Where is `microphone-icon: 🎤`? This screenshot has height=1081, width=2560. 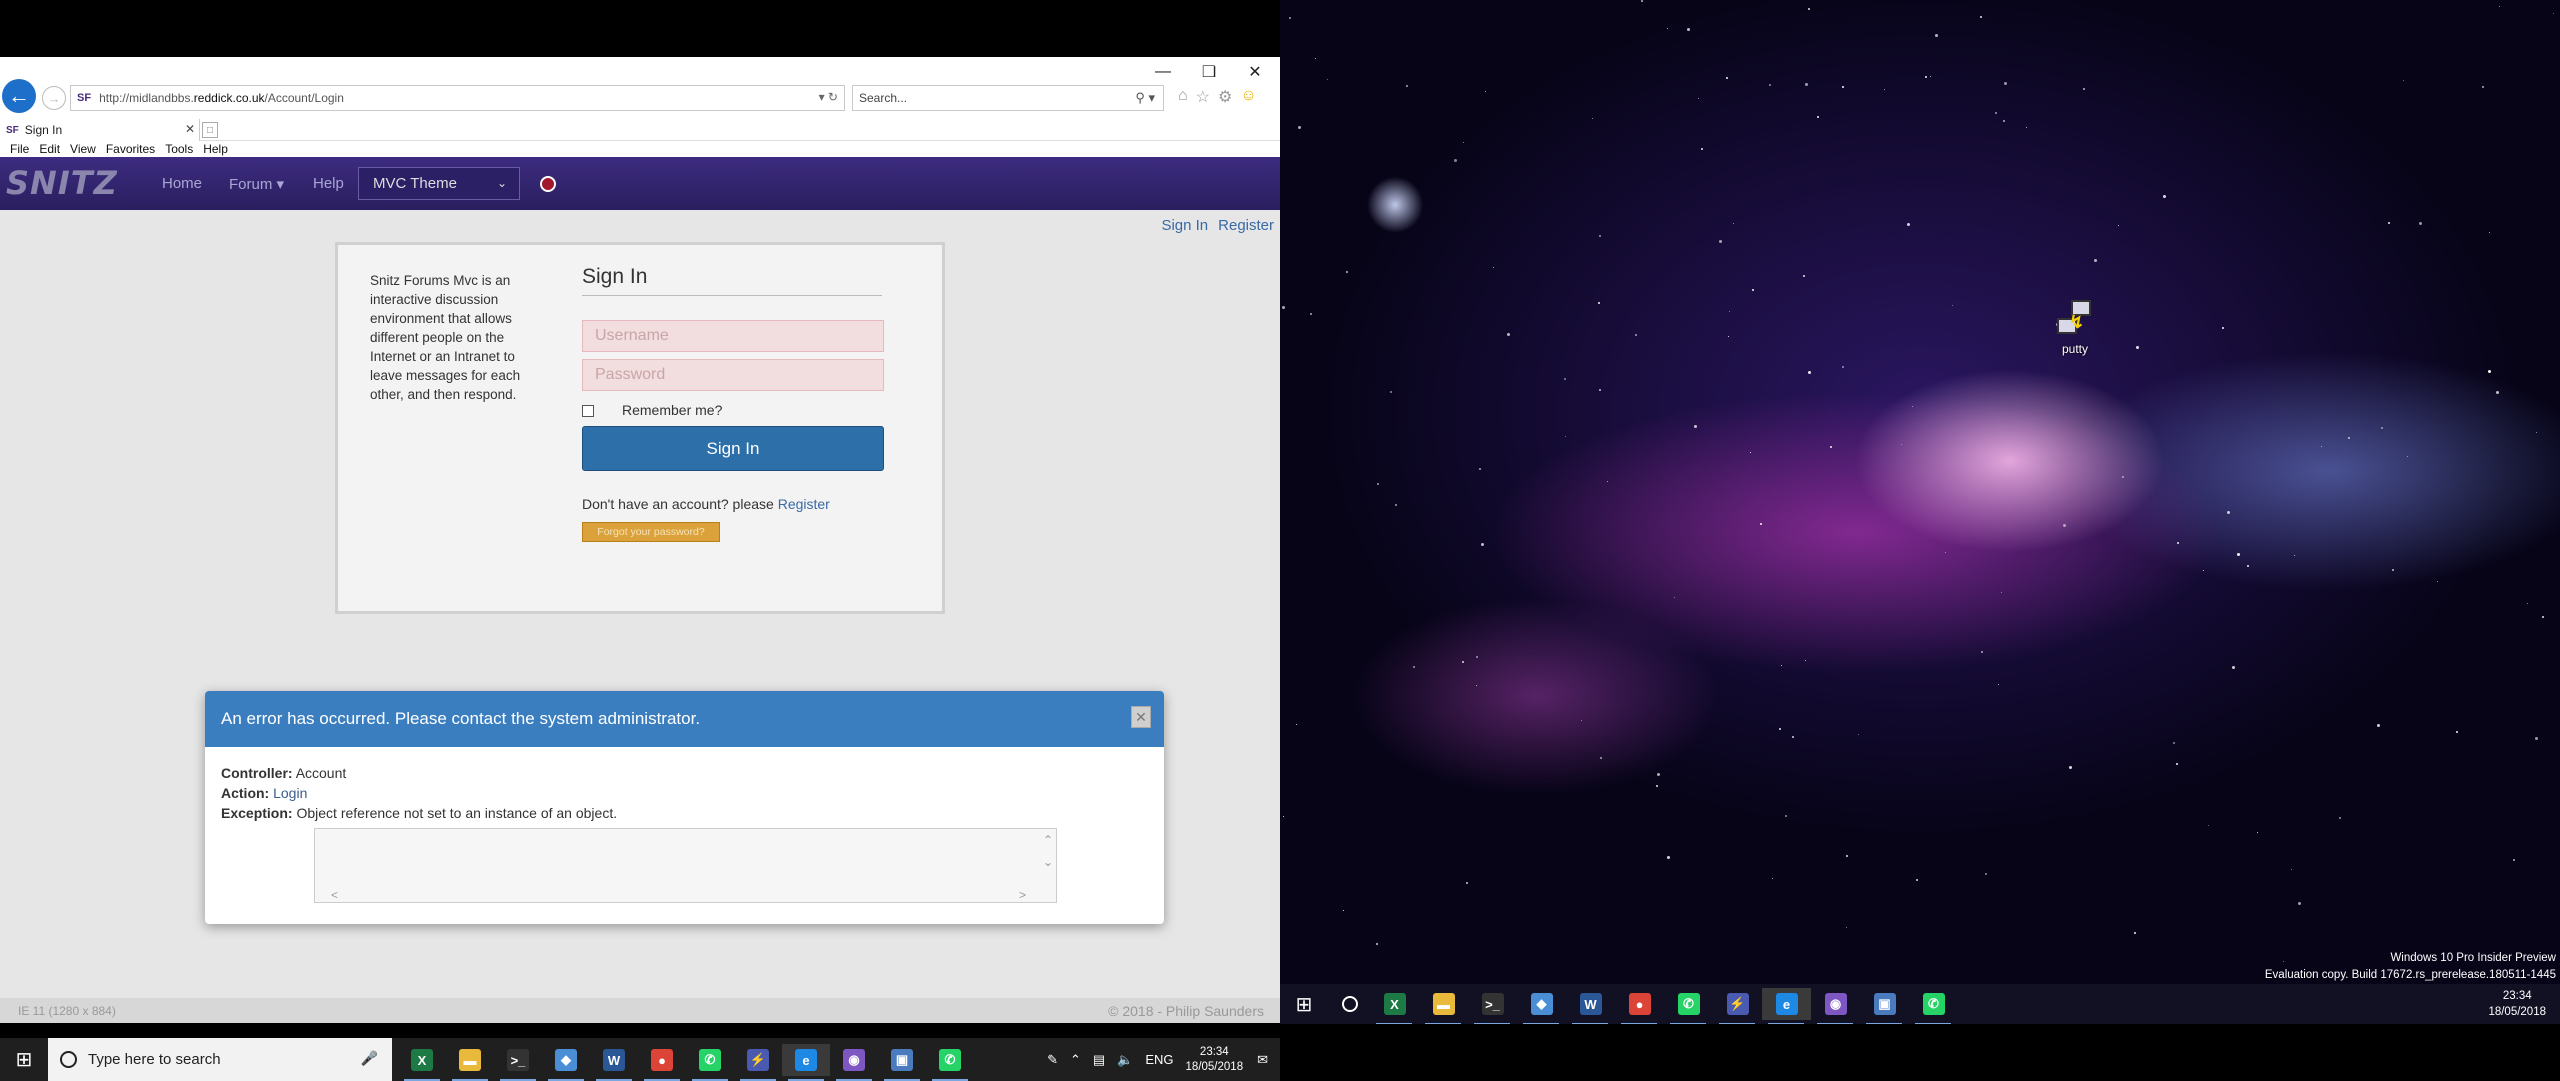
microphone-icon: 🎤 is located at coordinates (369, 1058).